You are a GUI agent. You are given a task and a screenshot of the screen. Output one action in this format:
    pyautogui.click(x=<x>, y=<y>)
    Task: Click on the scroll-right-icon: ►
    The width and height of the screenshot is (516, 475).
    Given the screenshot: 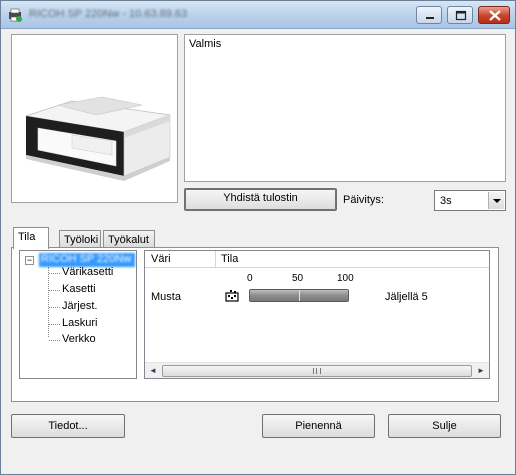 What is the action you would take?
    pyautogui.click(x=481, y=371)
    